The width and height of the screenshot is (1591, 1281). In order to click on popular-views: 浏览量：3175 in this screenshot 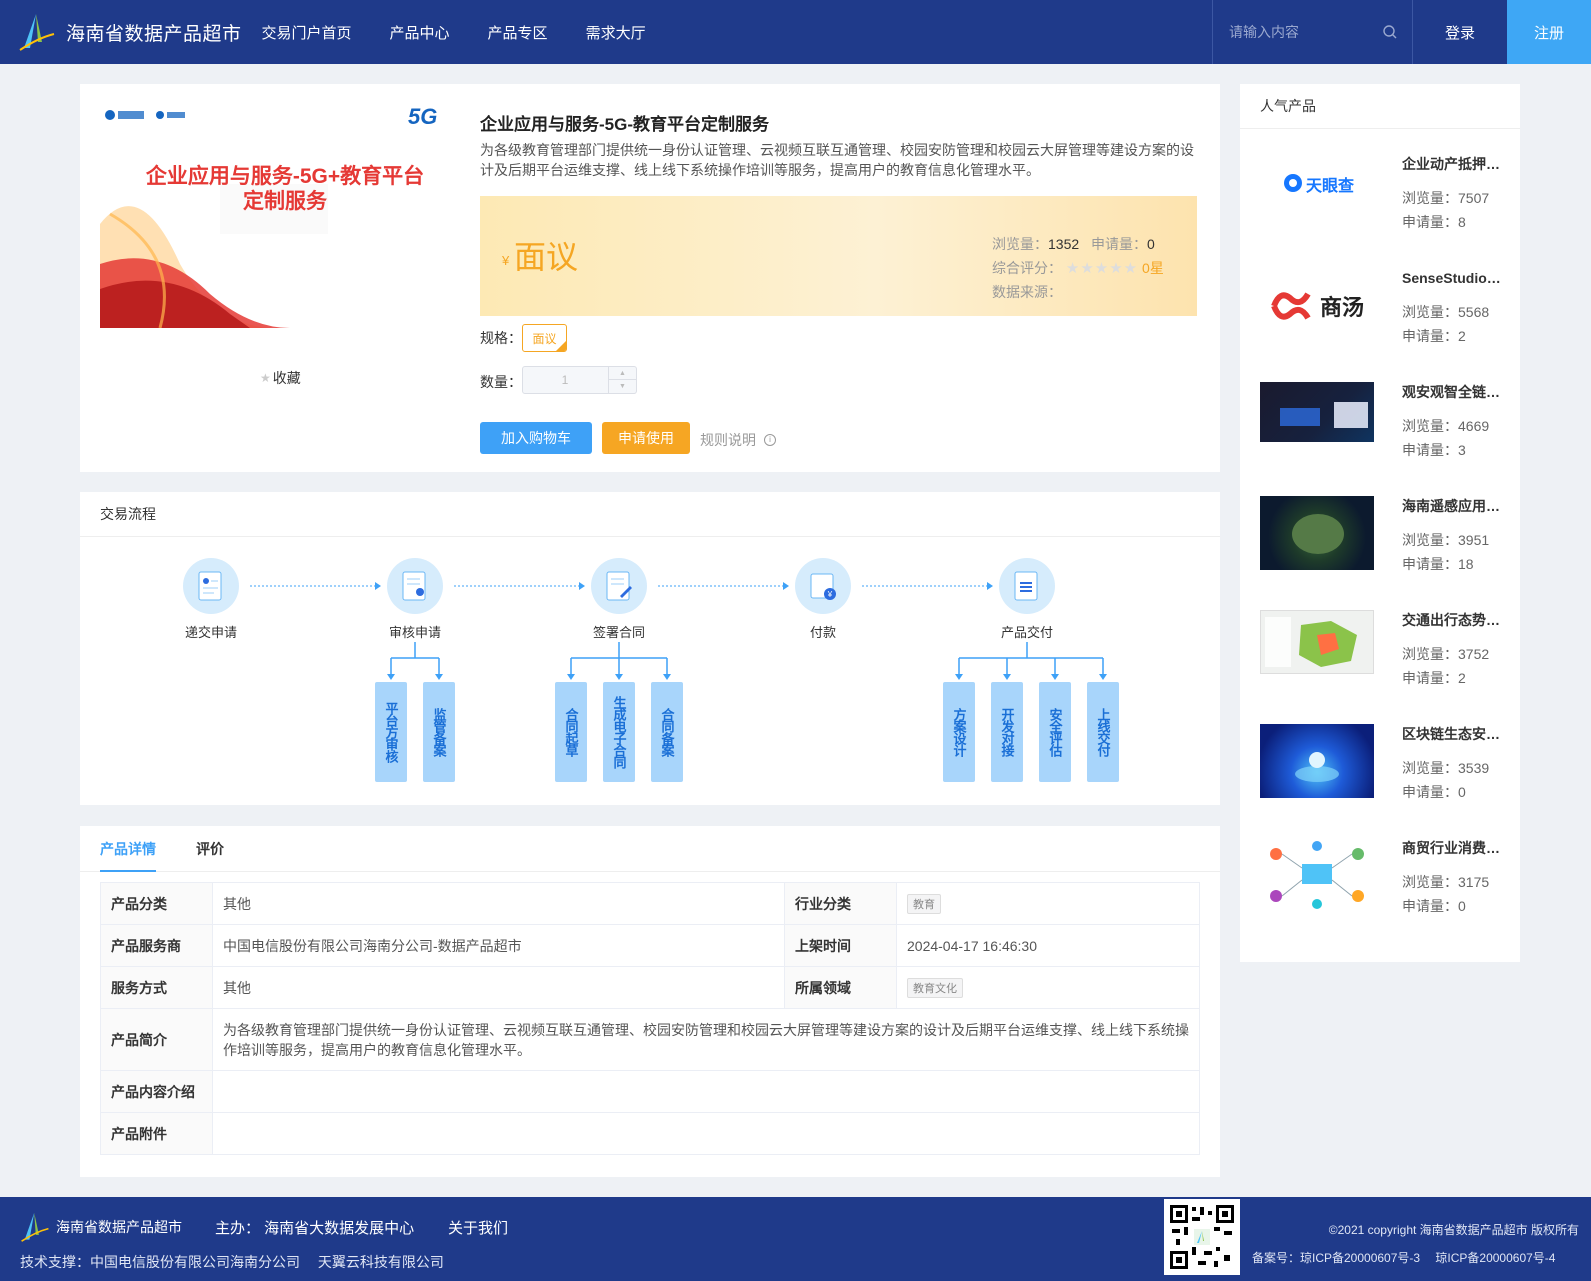, I will do `click(1446, 882)`.